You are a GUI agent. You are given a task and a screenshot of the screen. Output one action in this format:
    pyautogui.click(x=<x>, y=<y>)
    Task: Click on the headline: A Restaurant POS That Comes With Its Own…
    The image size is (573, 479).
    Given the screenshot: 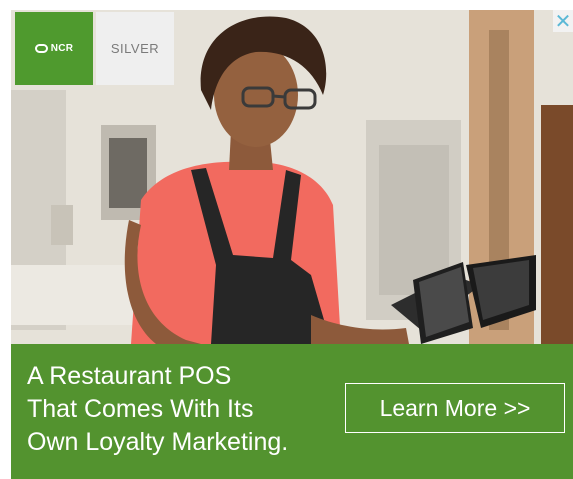 What is the action you would take?
    pyautogui.click(x=192, y=409)
    